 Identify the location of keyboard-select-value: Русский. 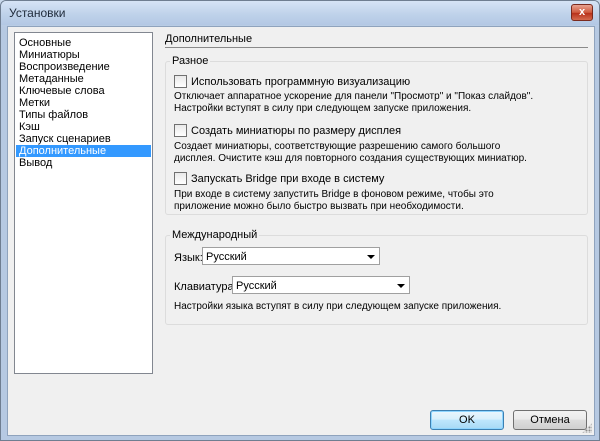
(256, 286).